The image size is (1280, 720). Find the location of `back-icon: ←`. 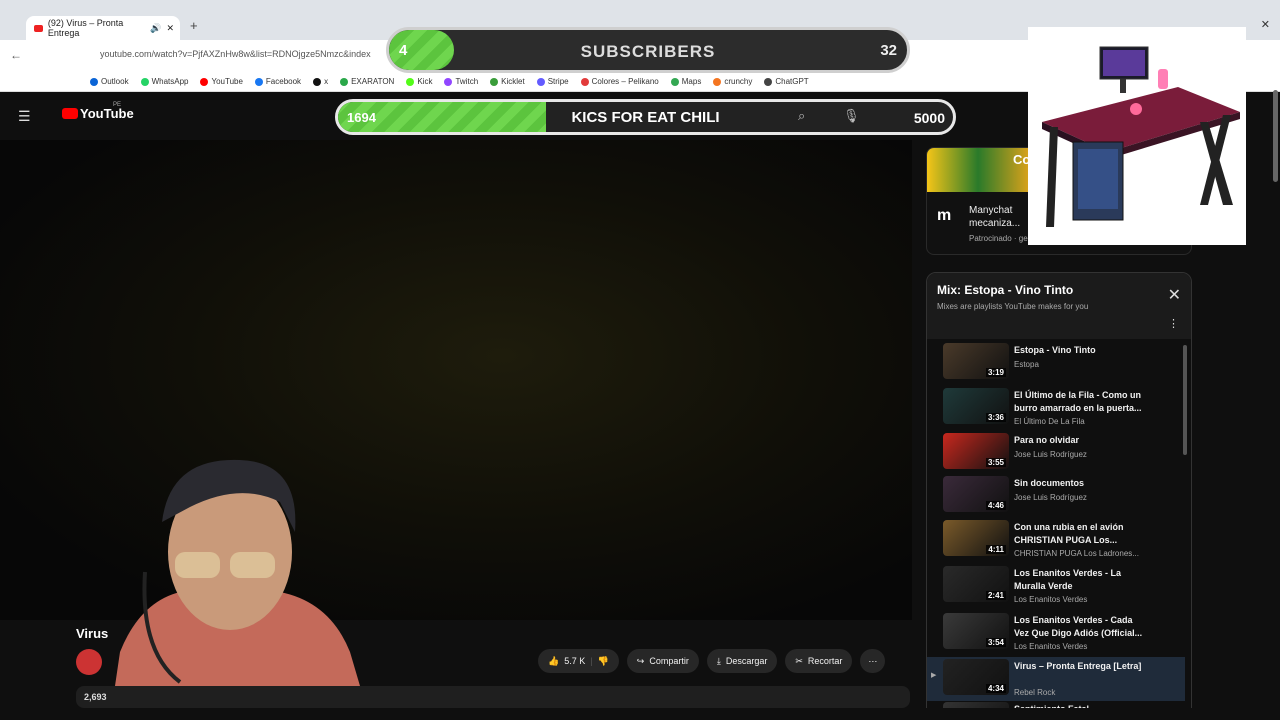

back-icon: ← is located at coordinates (16, 55).